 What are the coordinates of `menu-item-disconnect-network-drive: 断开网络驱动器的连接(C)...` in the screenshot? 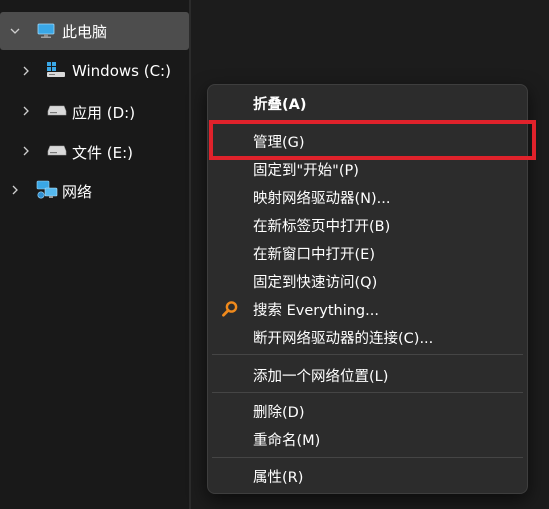 It's located at (367, 337).